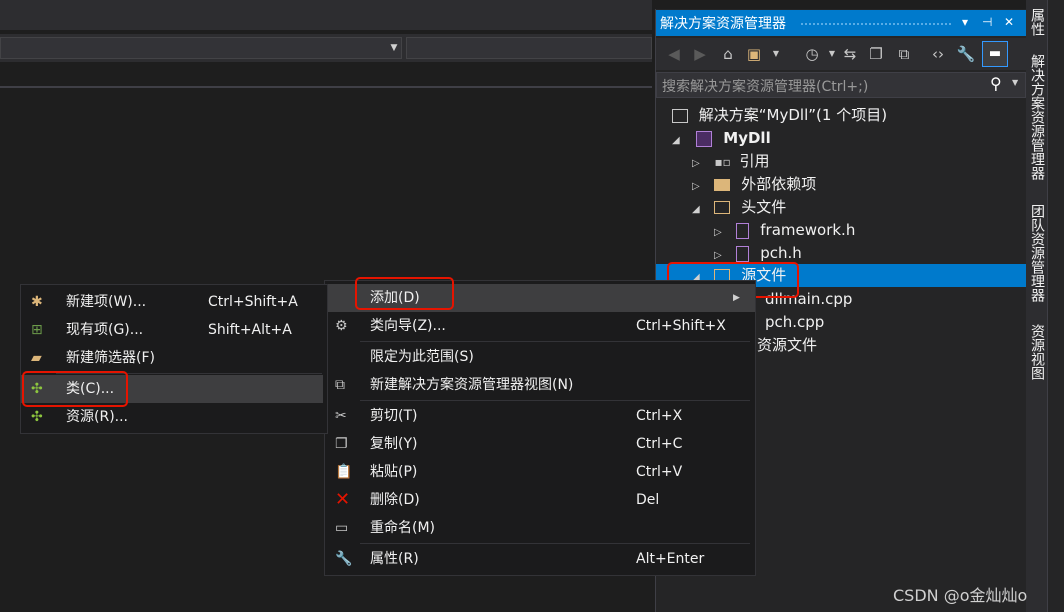 The image size is (1064, 612). Describe the element at coordinates (960, 595) in the screenshot. I see `watermark: CSDN @o金灿灿o` at that location.